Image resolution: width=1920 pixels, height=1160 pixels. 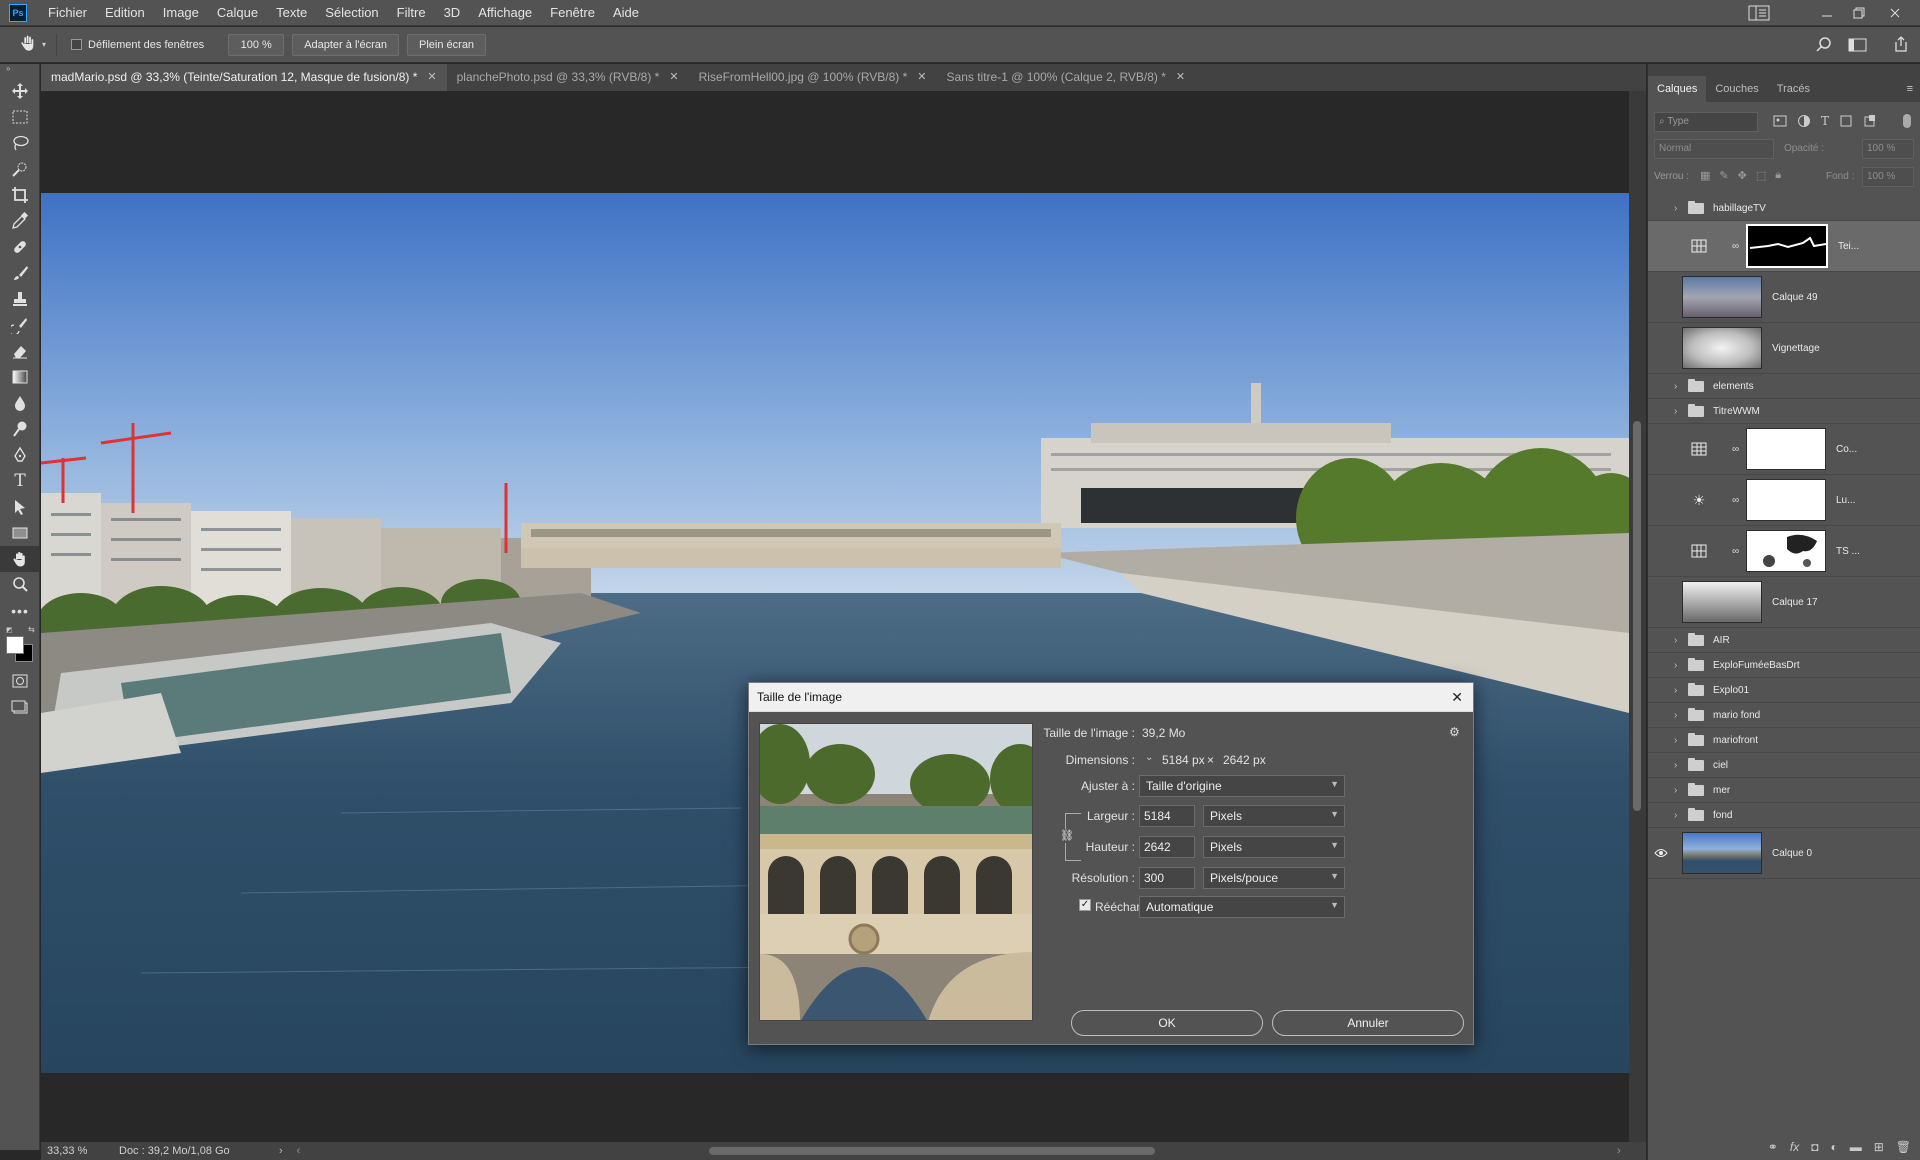 I want to click on scroll-left-icon: ‹, so click(x=299, y=1151).